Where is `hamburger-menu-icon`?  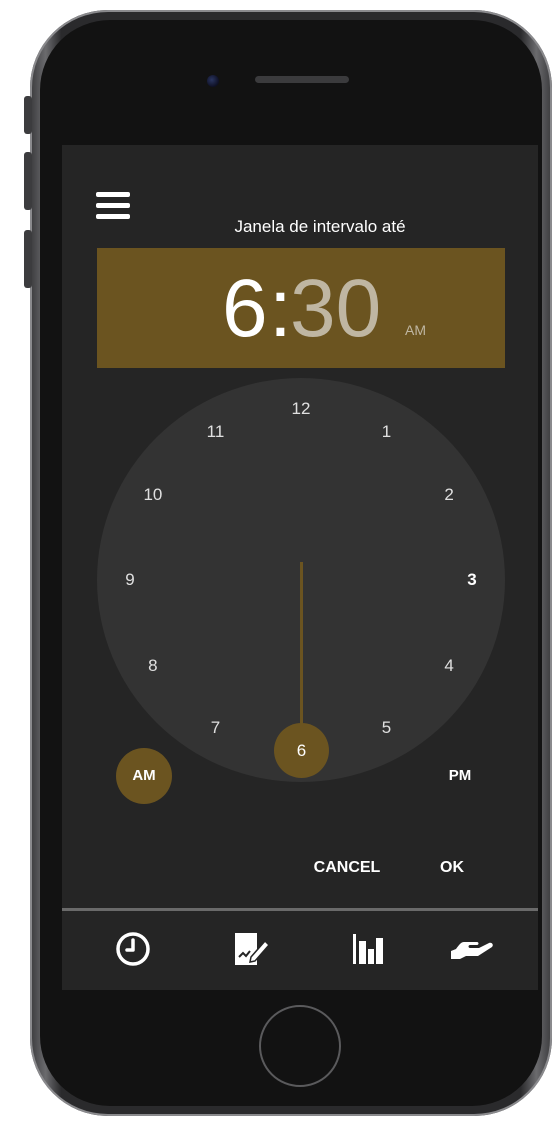
hamburger-menu-icon is located at coordinates (113, 206).